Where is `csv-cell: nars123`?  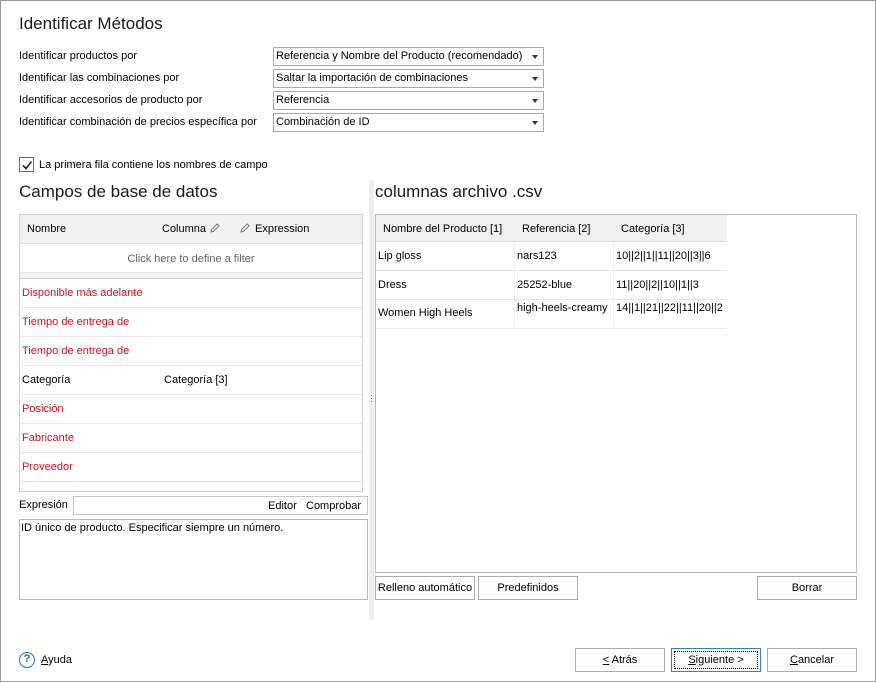
csv-cell: nars123 is located at coordinates (537, 256).